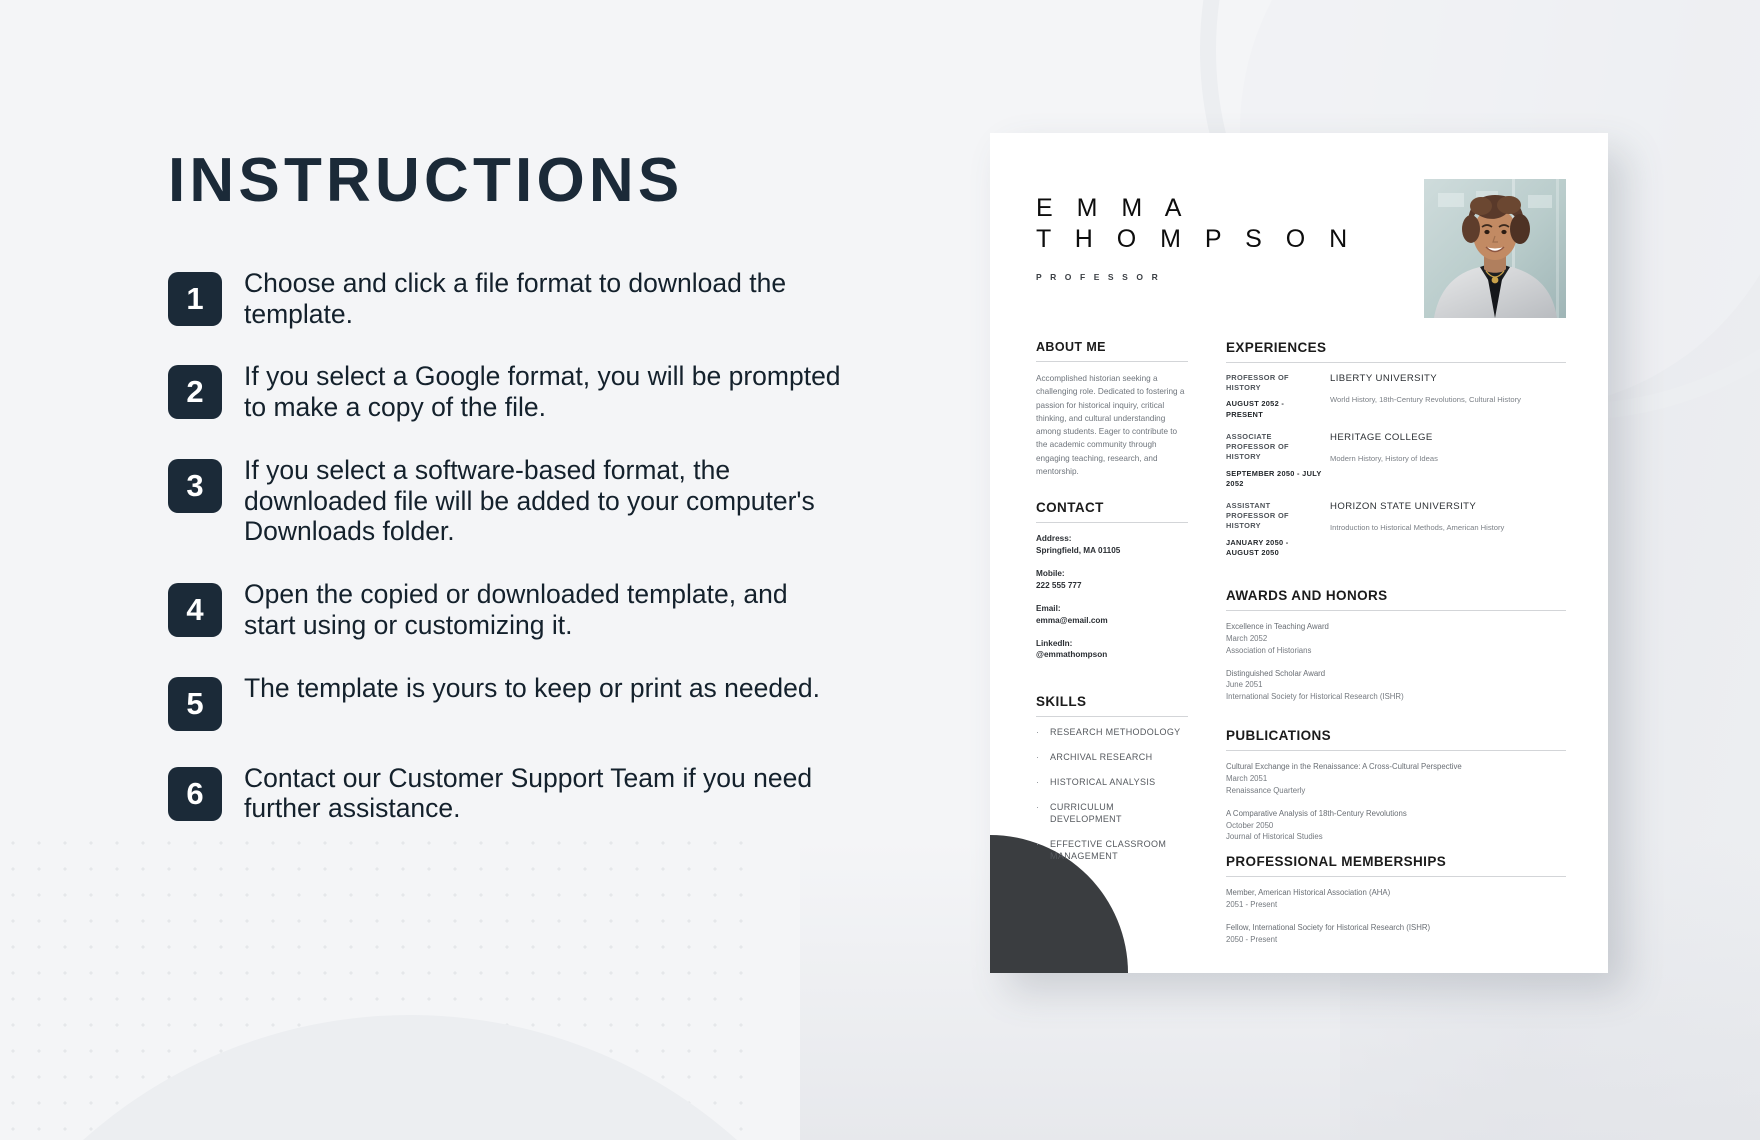 This screenshot has width=1760, height=1140. Describe the element at coordinates (1112, 851) in the screenshot. I see `skill-list-item: · EFFECTIVE CLASSROOM MANAGEMENT` at that location.